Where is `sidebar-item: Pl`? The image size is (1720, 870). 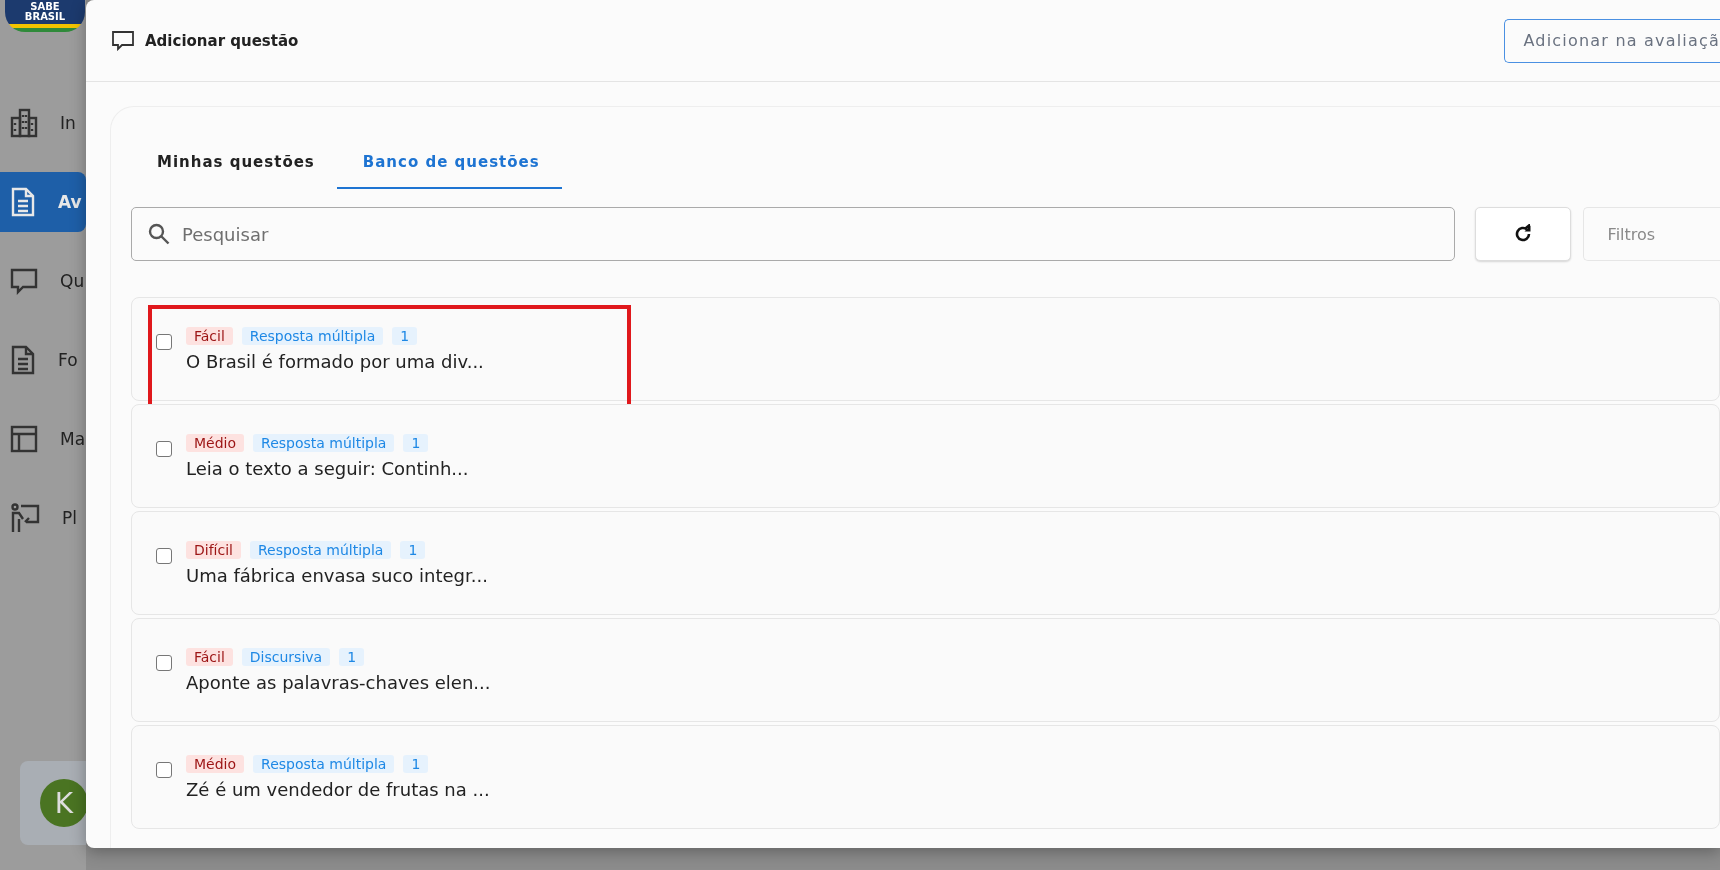 sidebar-item: Pl is located at coordinates (43, 518).